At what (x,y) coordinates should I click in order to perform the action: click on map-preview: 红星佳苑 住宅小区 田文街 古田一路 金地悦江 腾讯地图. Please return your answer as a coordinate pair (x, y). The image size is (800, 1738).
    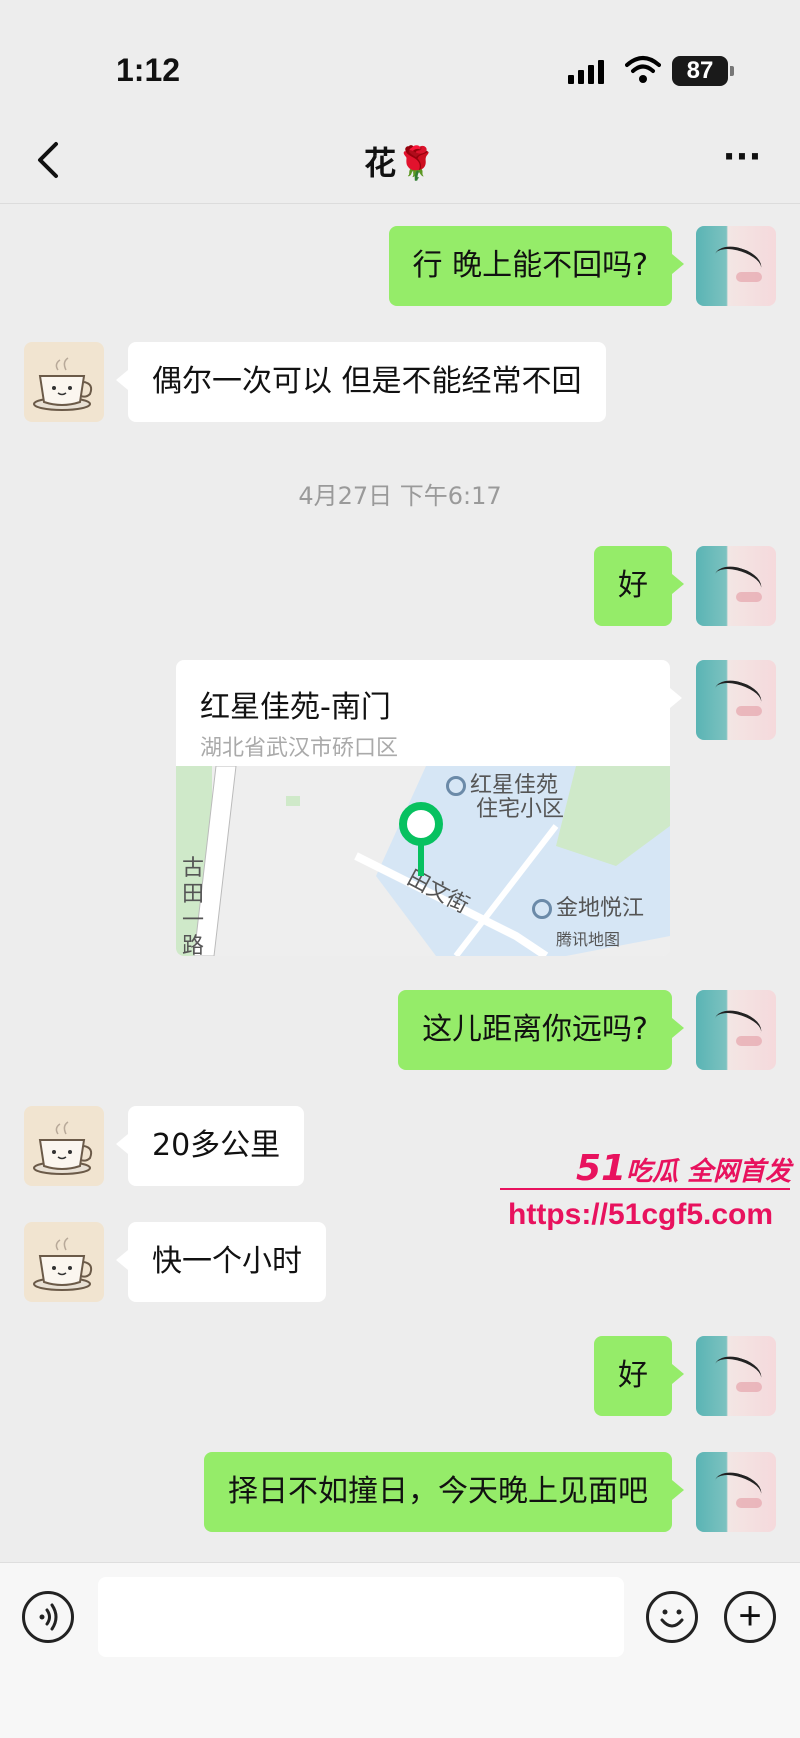
    Looking at the image, I should click on (423, 861).